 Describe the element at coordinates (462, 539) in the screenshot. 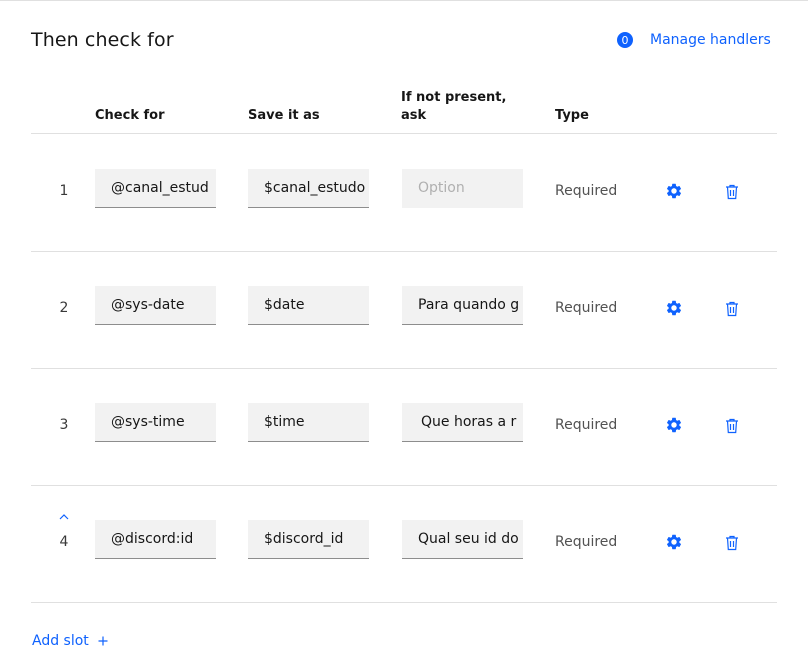

I see `ask-input: Qual seu id do` at that location.